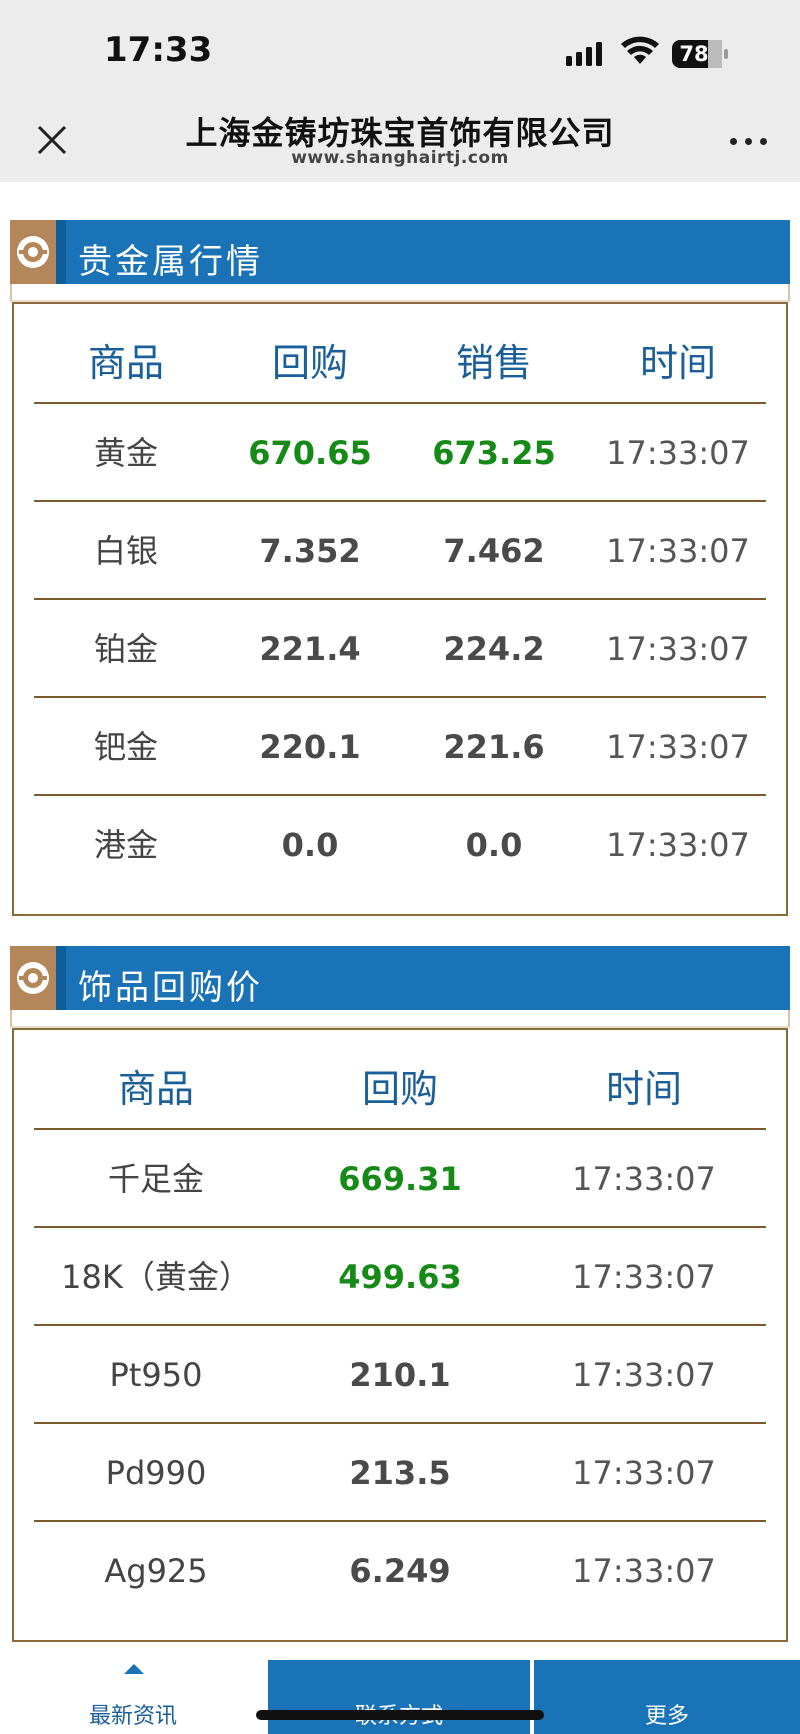 This screenshot has height=1734, width=800. I want to click on sale-price: 0.0, so click(494, 845).